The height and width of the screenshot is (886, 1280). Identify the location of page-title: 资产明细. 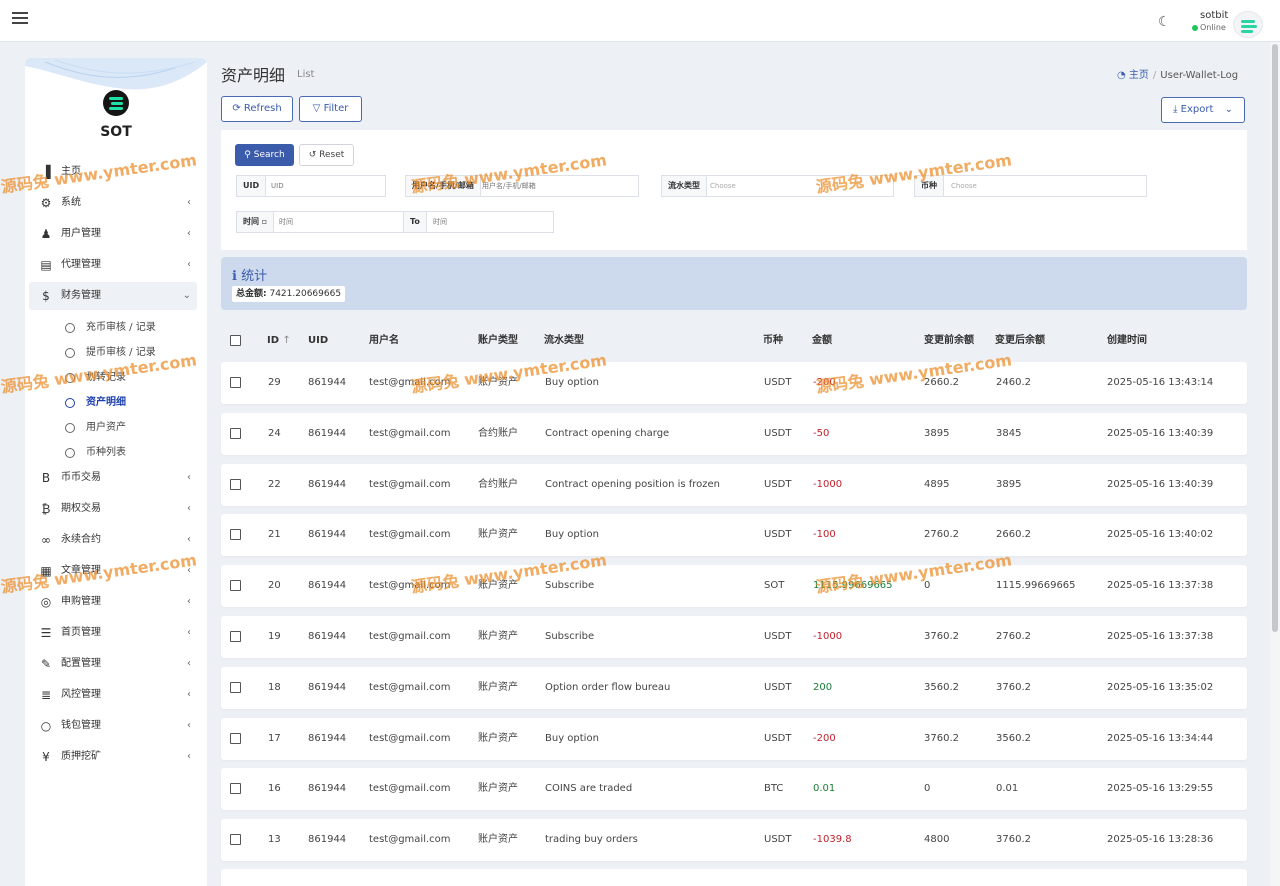
(253, 75).